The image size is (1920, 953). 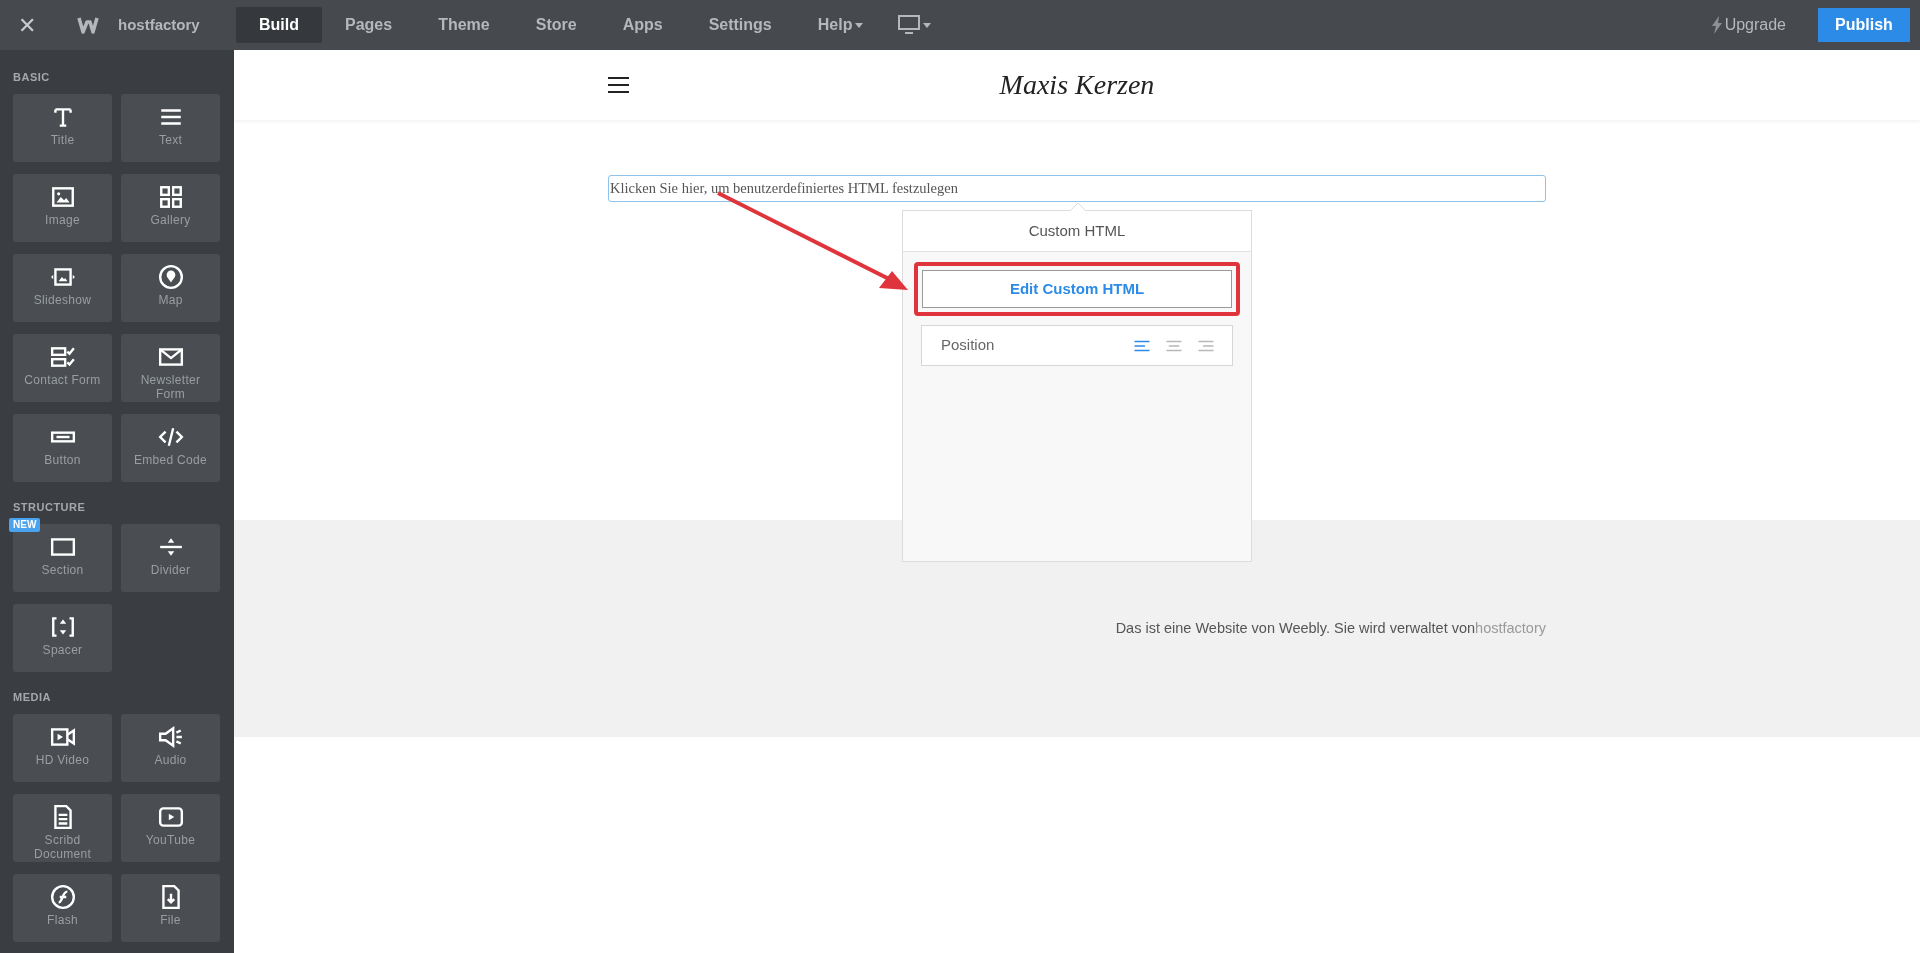 I want to click on element-tile: Flash, so click(x=62, y=908).